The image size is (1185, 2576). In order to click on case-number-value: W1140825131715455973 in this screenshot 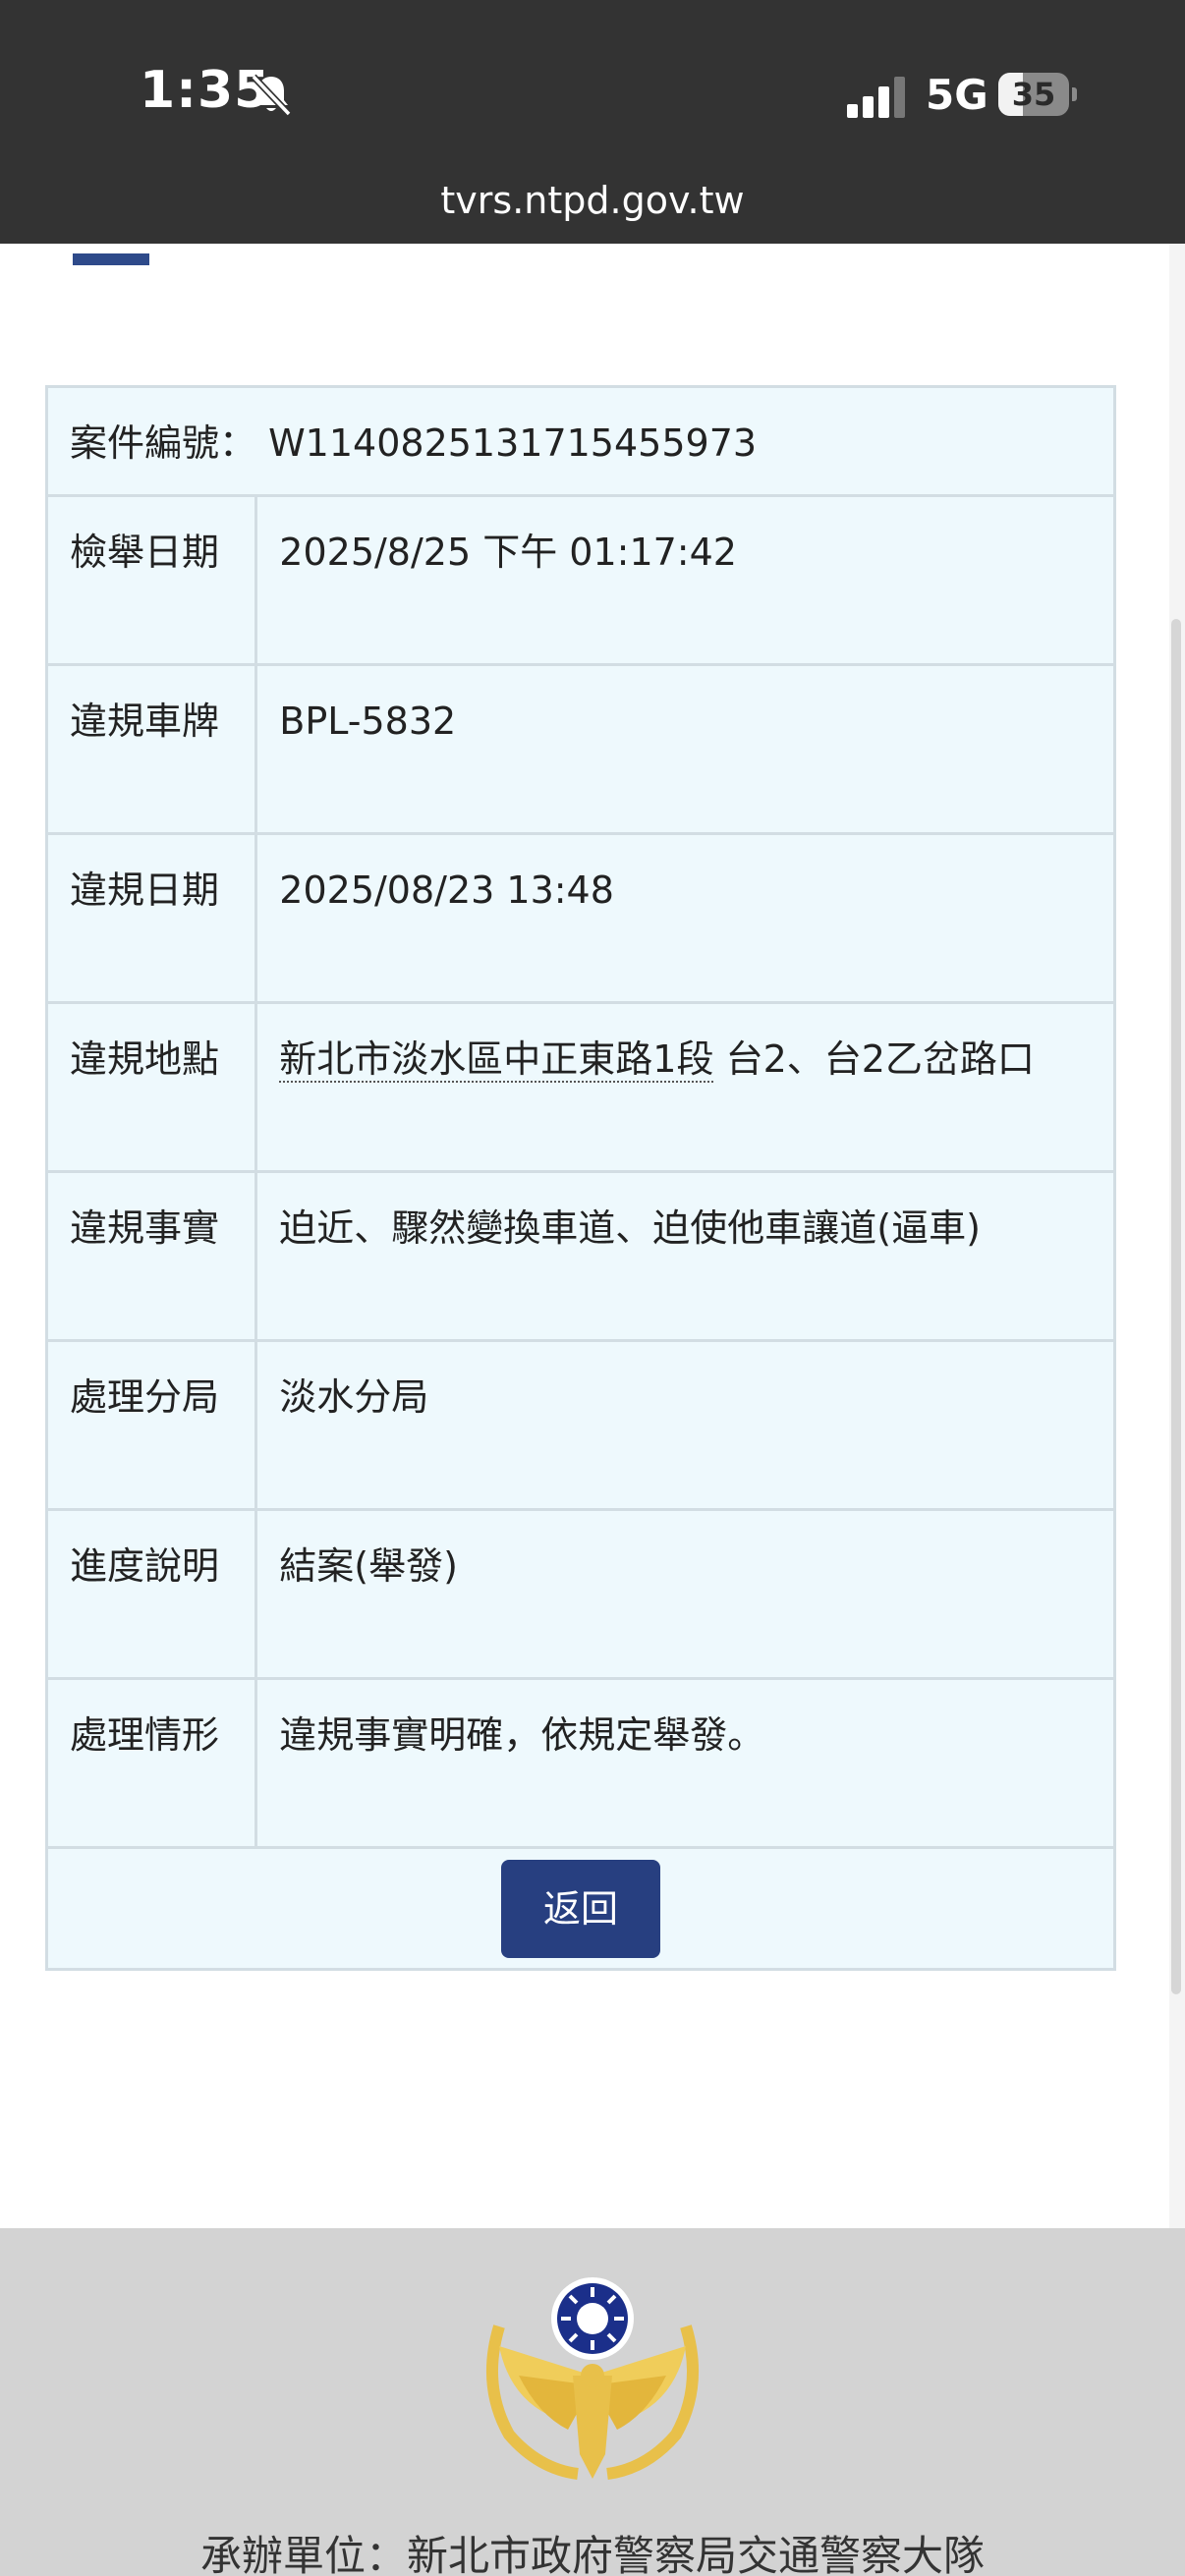, I will do `click(513, 443)`.